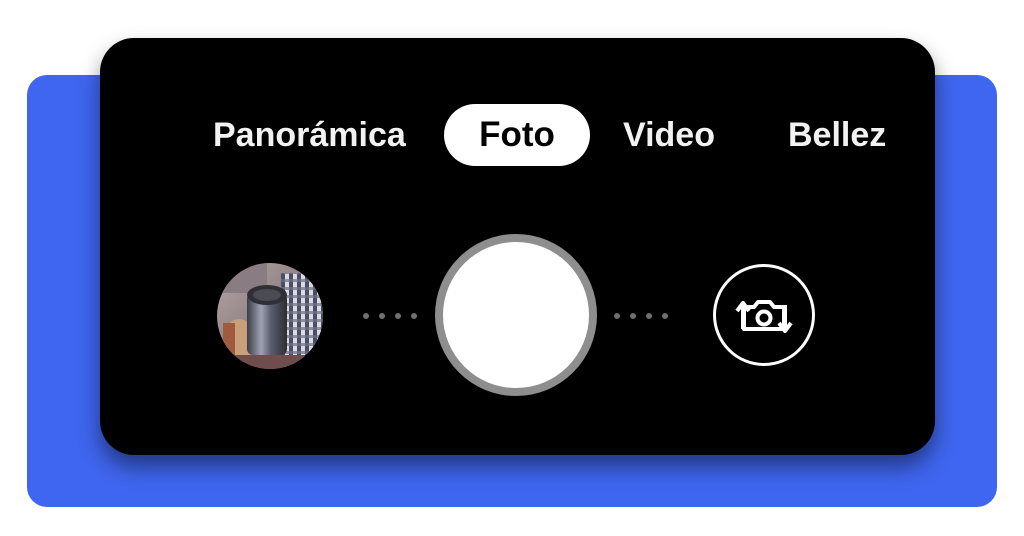 This screenshot has width=1024, height=536. I want to click on gallery-thumbnail-image, so click(270, 316).